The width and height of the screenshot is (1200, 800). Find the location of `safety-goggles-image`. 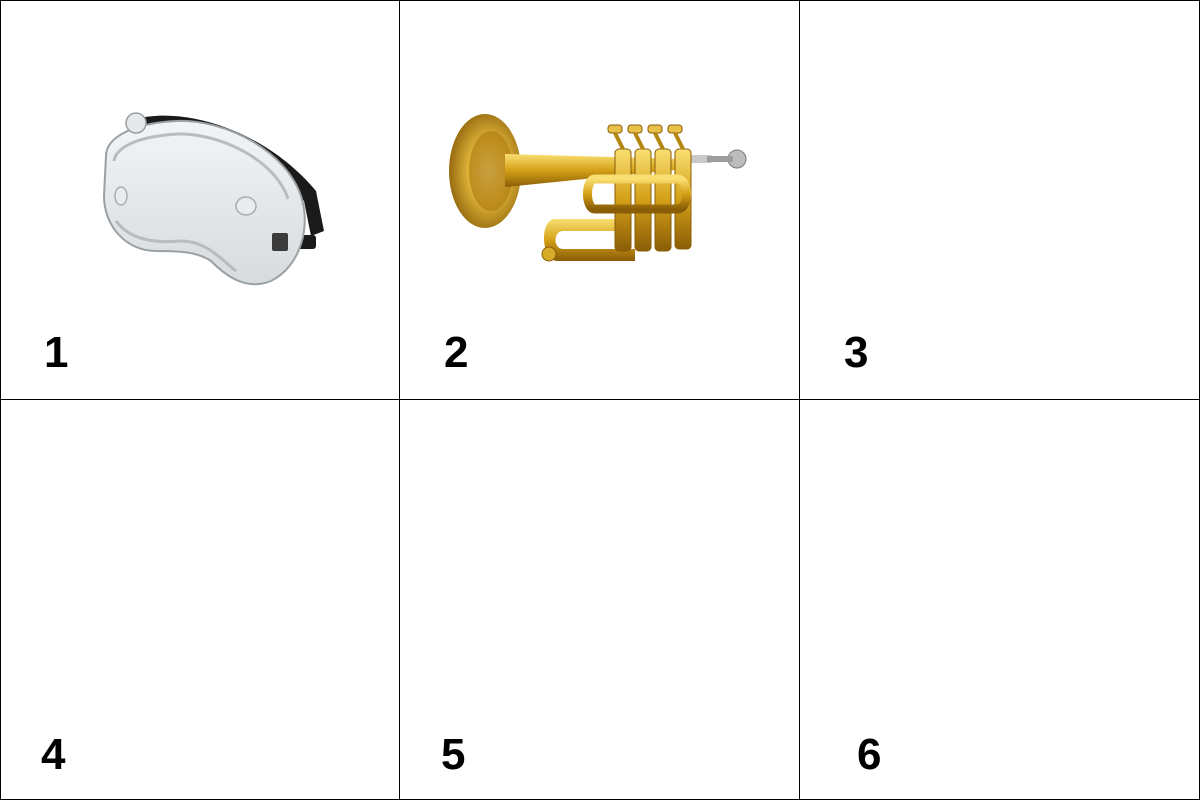

safety-goggles-image is located at coordinates (213, 199).